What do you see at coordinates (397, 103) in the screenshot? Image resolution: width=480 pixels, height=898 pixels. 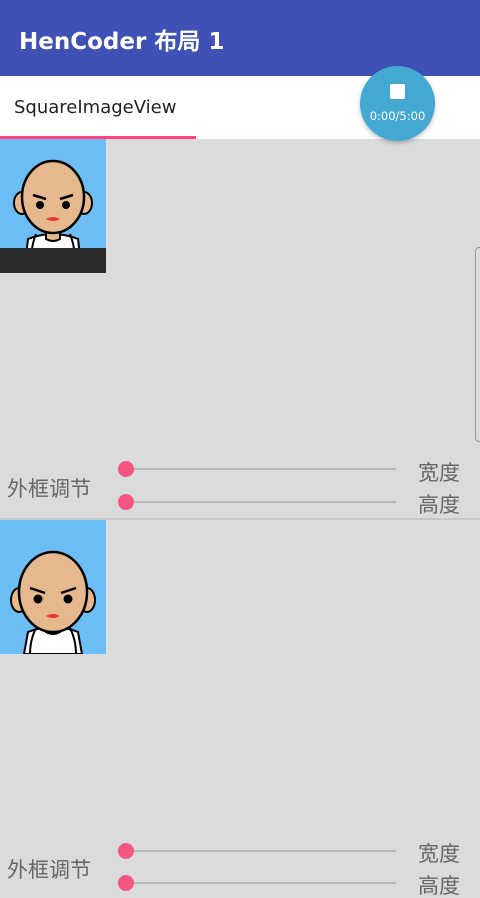 I see `recording-button: 0:00/5:00` at bounding box center [397, 103].